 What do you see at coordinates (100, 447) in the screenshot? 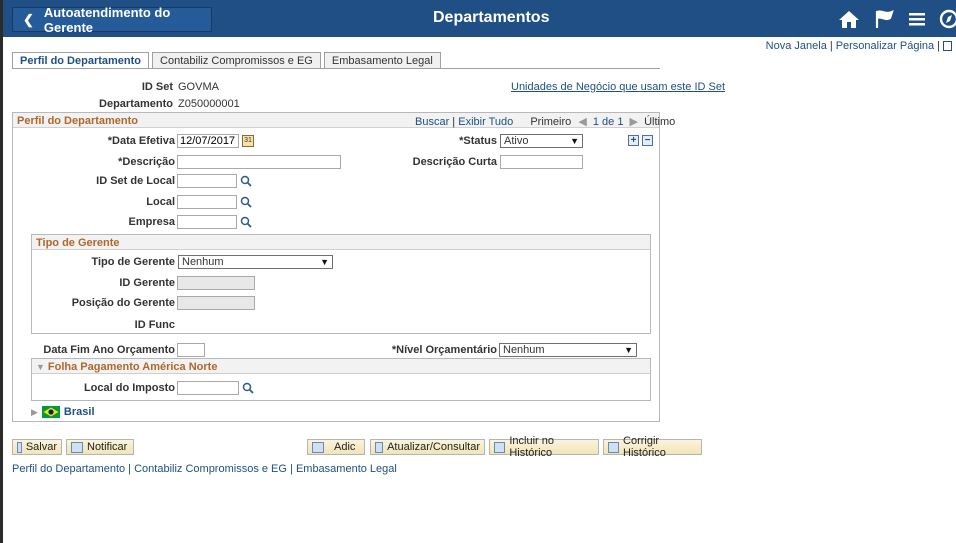
I see `notify-button: Notificar` at bounding box center [100, 447].